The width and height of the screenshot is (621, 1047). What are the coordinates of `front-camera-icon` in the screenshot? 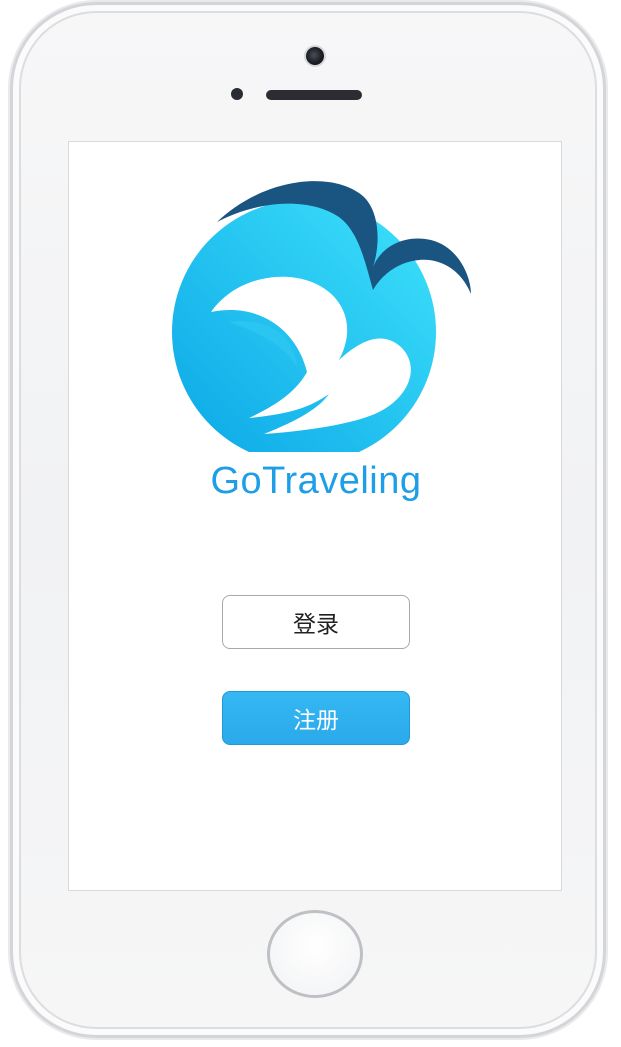 It's located at (315, 56).